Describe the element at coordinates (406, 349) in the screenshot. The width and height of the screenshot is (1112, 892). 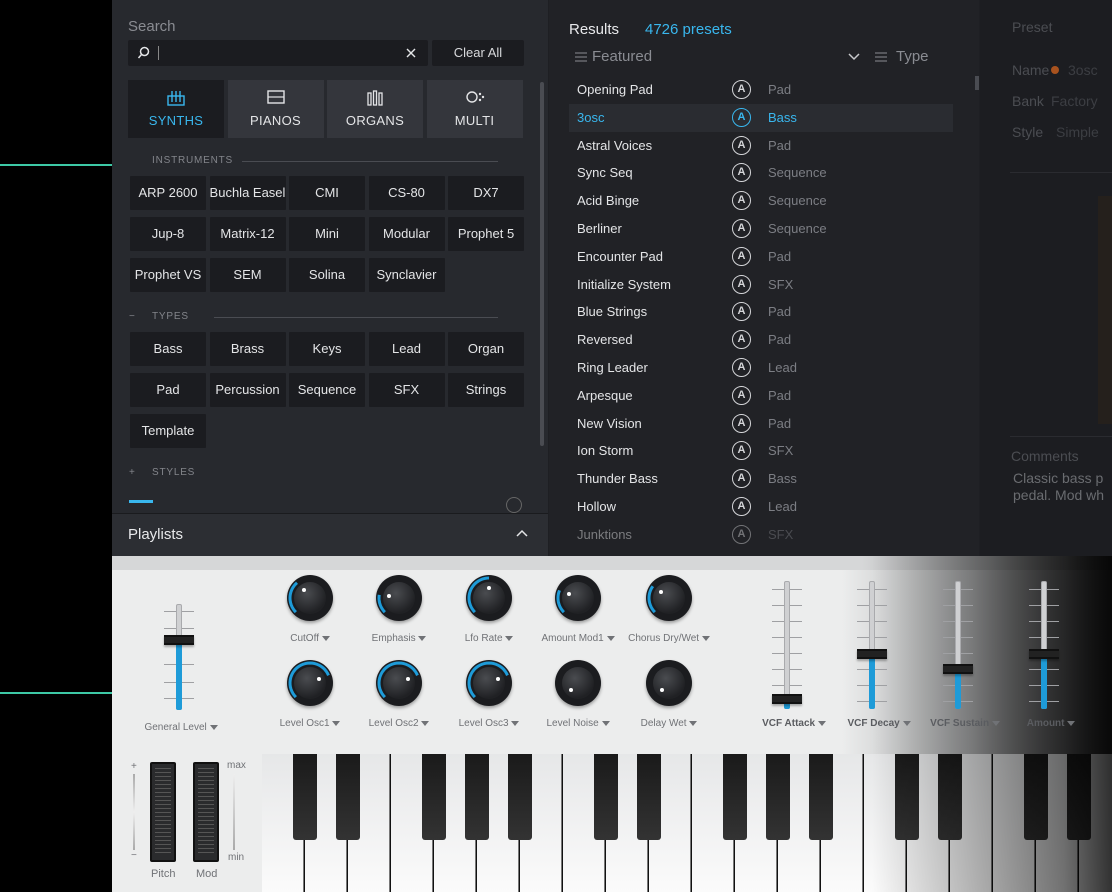
I see `types-chip: Lead` at that location.